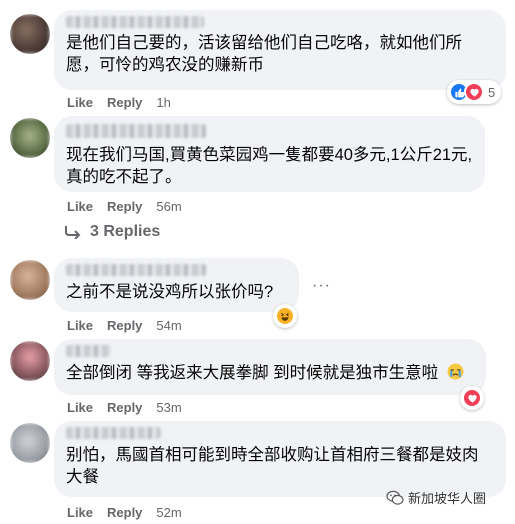  I want to click on replies-count-label: 3 Replies, so click(125, 232).